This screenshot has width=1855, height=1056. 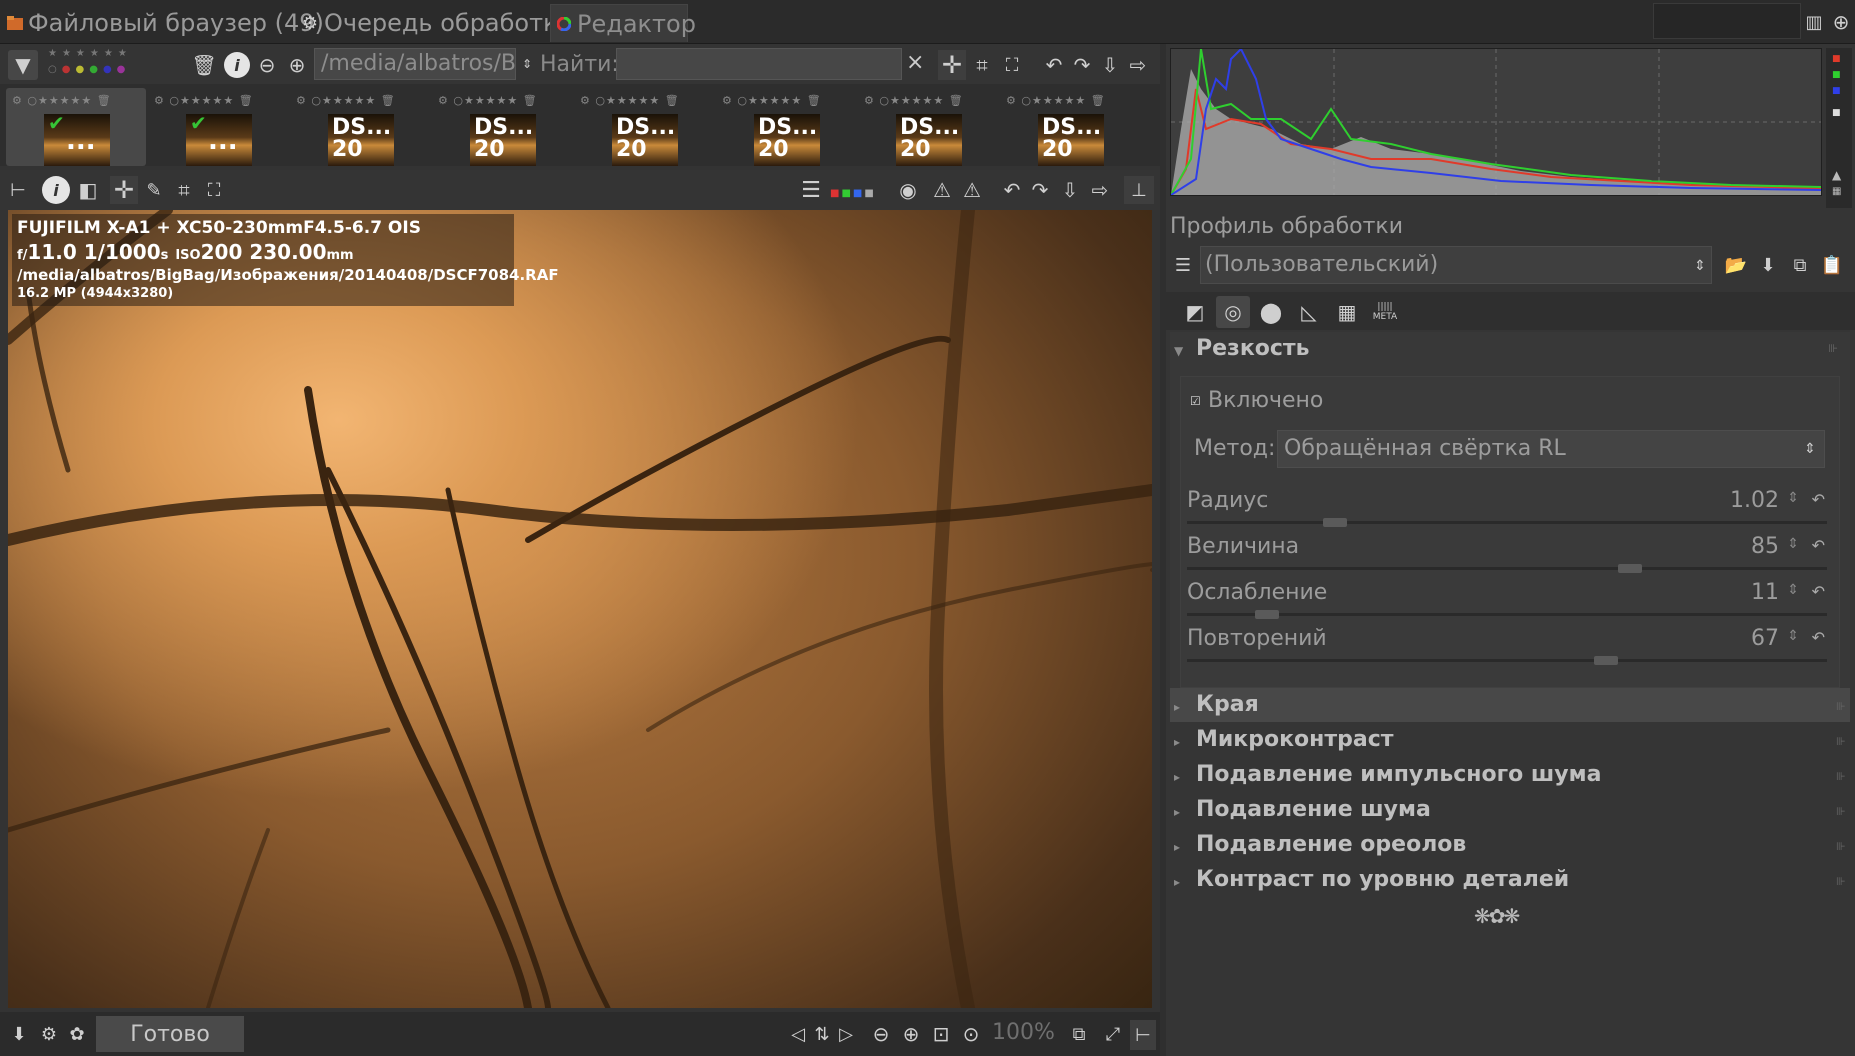 I want to click on crosshair-icon: ✛, so click(x=952, y=65).